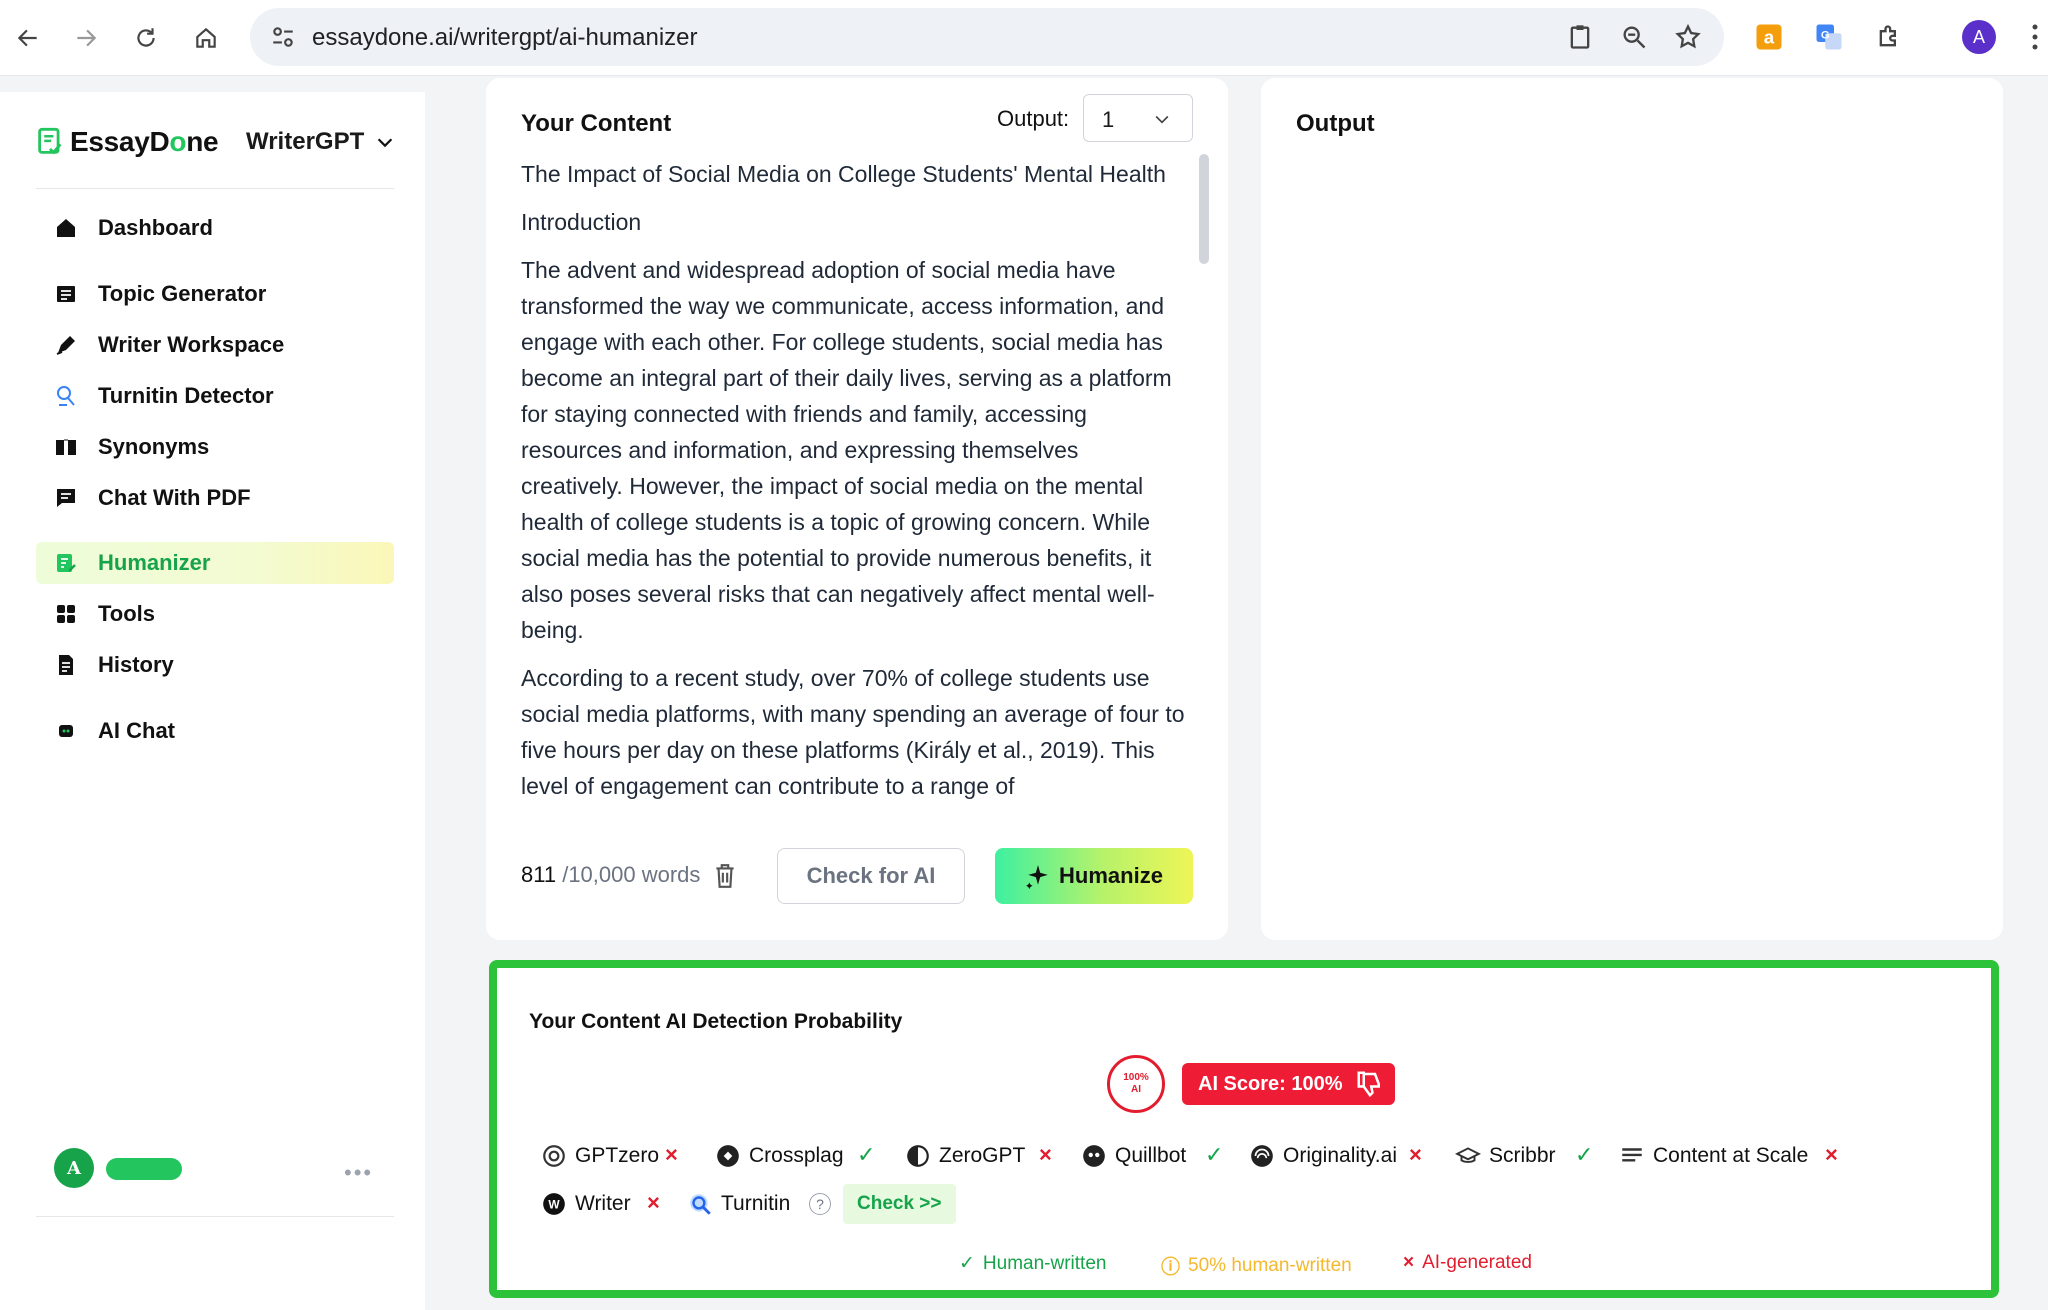 The height and width of the screenshot is (1310, 2048). What do you see at coordinates (215, 188) in the screenshot?
I see `sidebar-divider` at bounding box center [215, 188].